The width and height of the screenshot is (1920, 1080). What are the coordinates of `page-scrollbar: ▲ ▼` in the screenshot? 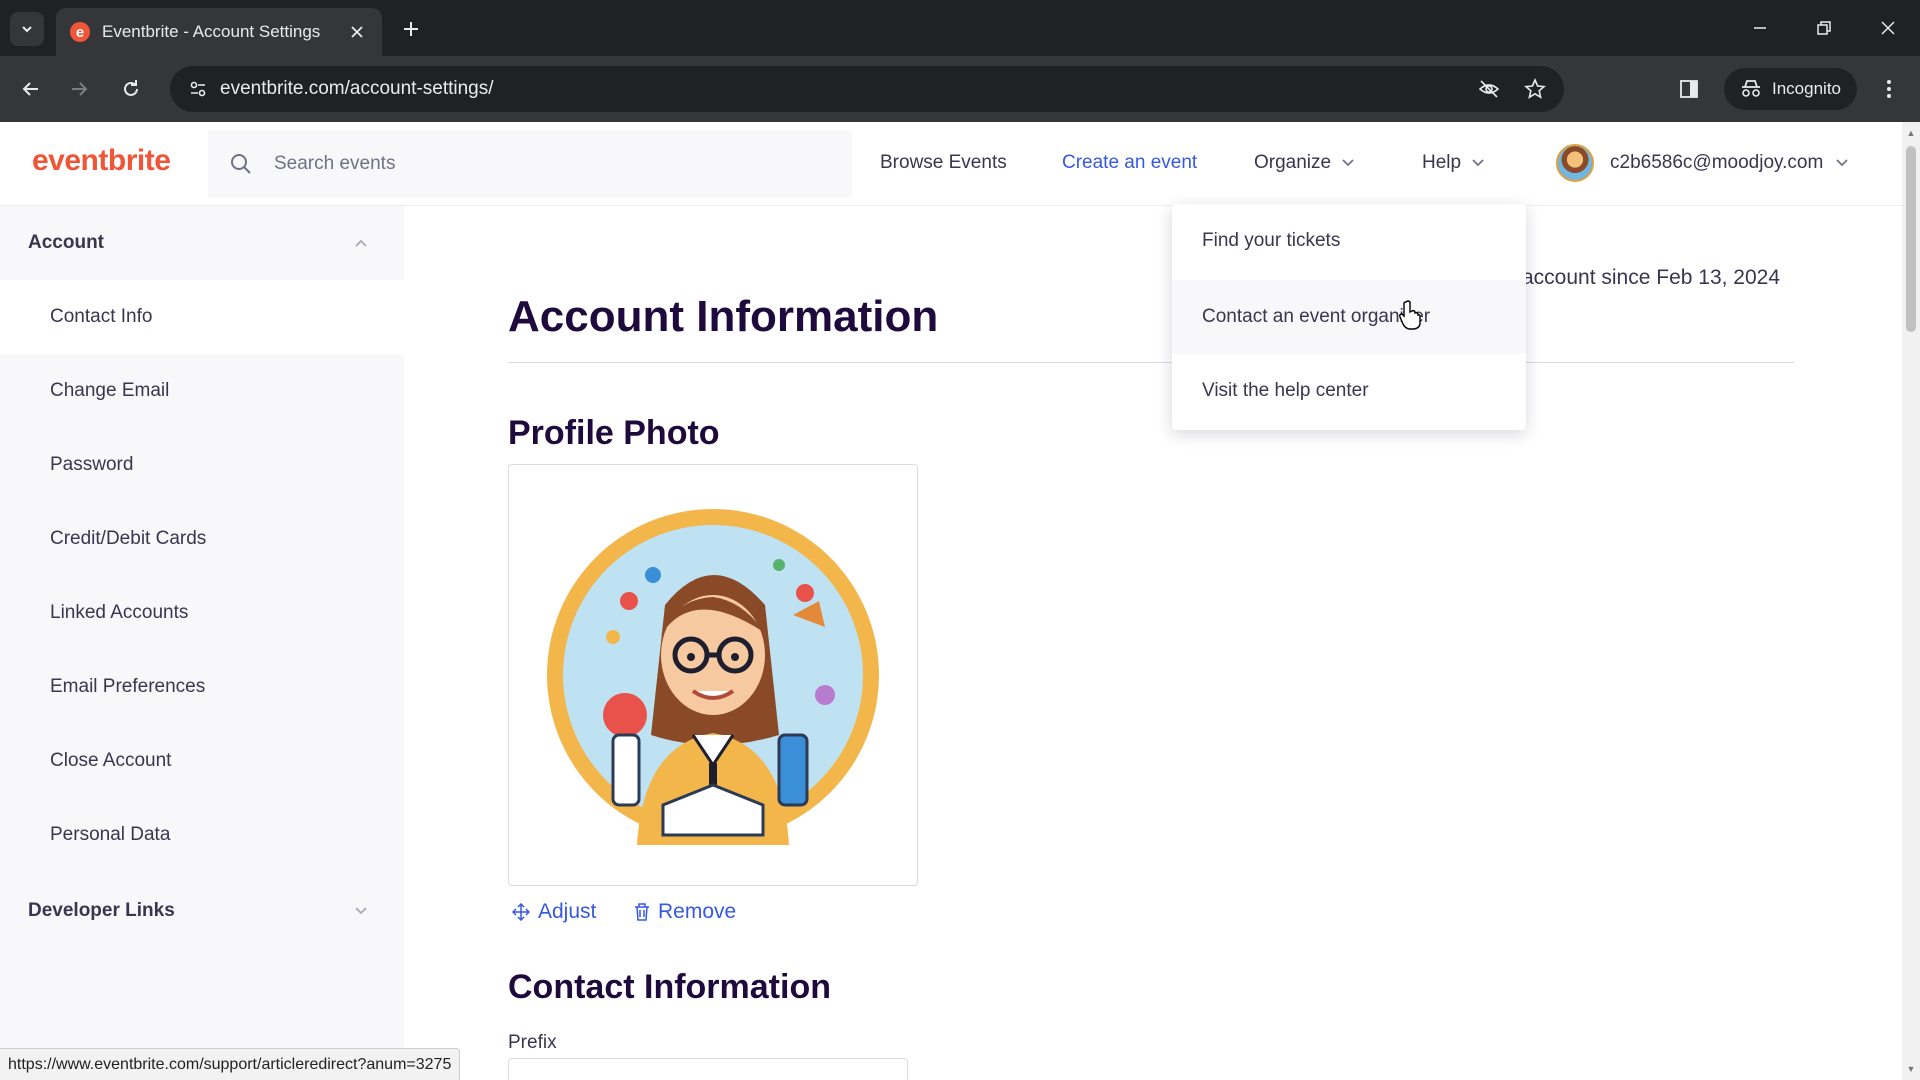 It's located at (1911, 601).